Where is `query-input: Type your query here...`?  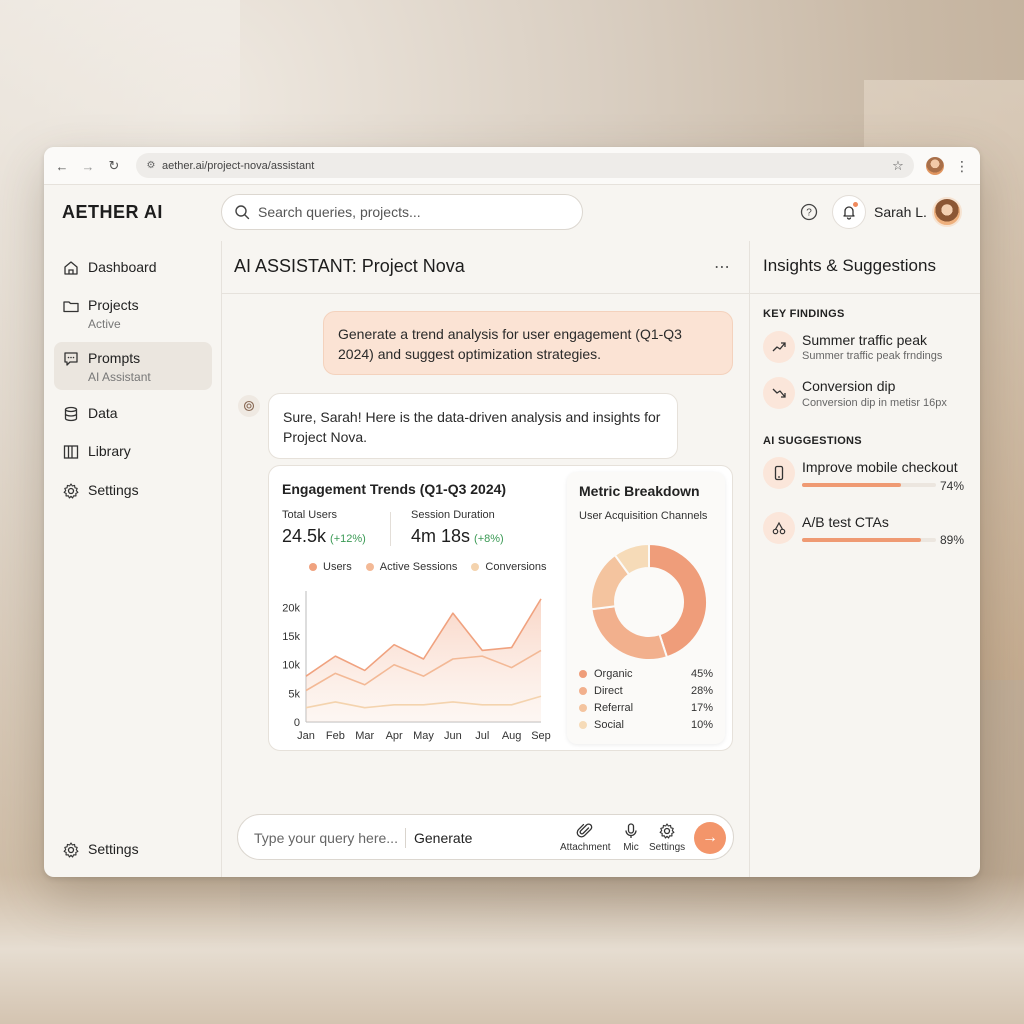 query-input: Type your query here... is located at coordinates (326, 838).